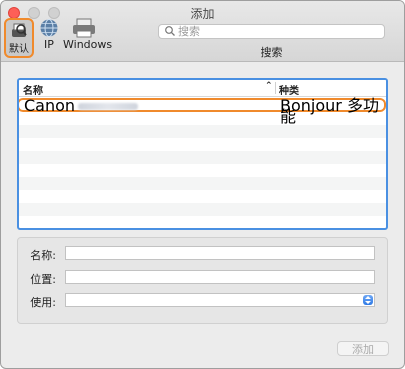  Describe the element at coordinates (363, 348) in the screenshot. I see `add-button: 添加` at that location.